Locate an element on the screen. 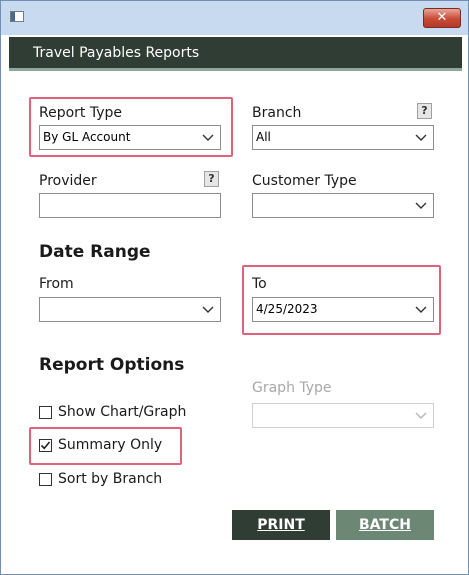 This screenshot has width=469, height=575. branch-value: All is located at coordinates (263, 137).